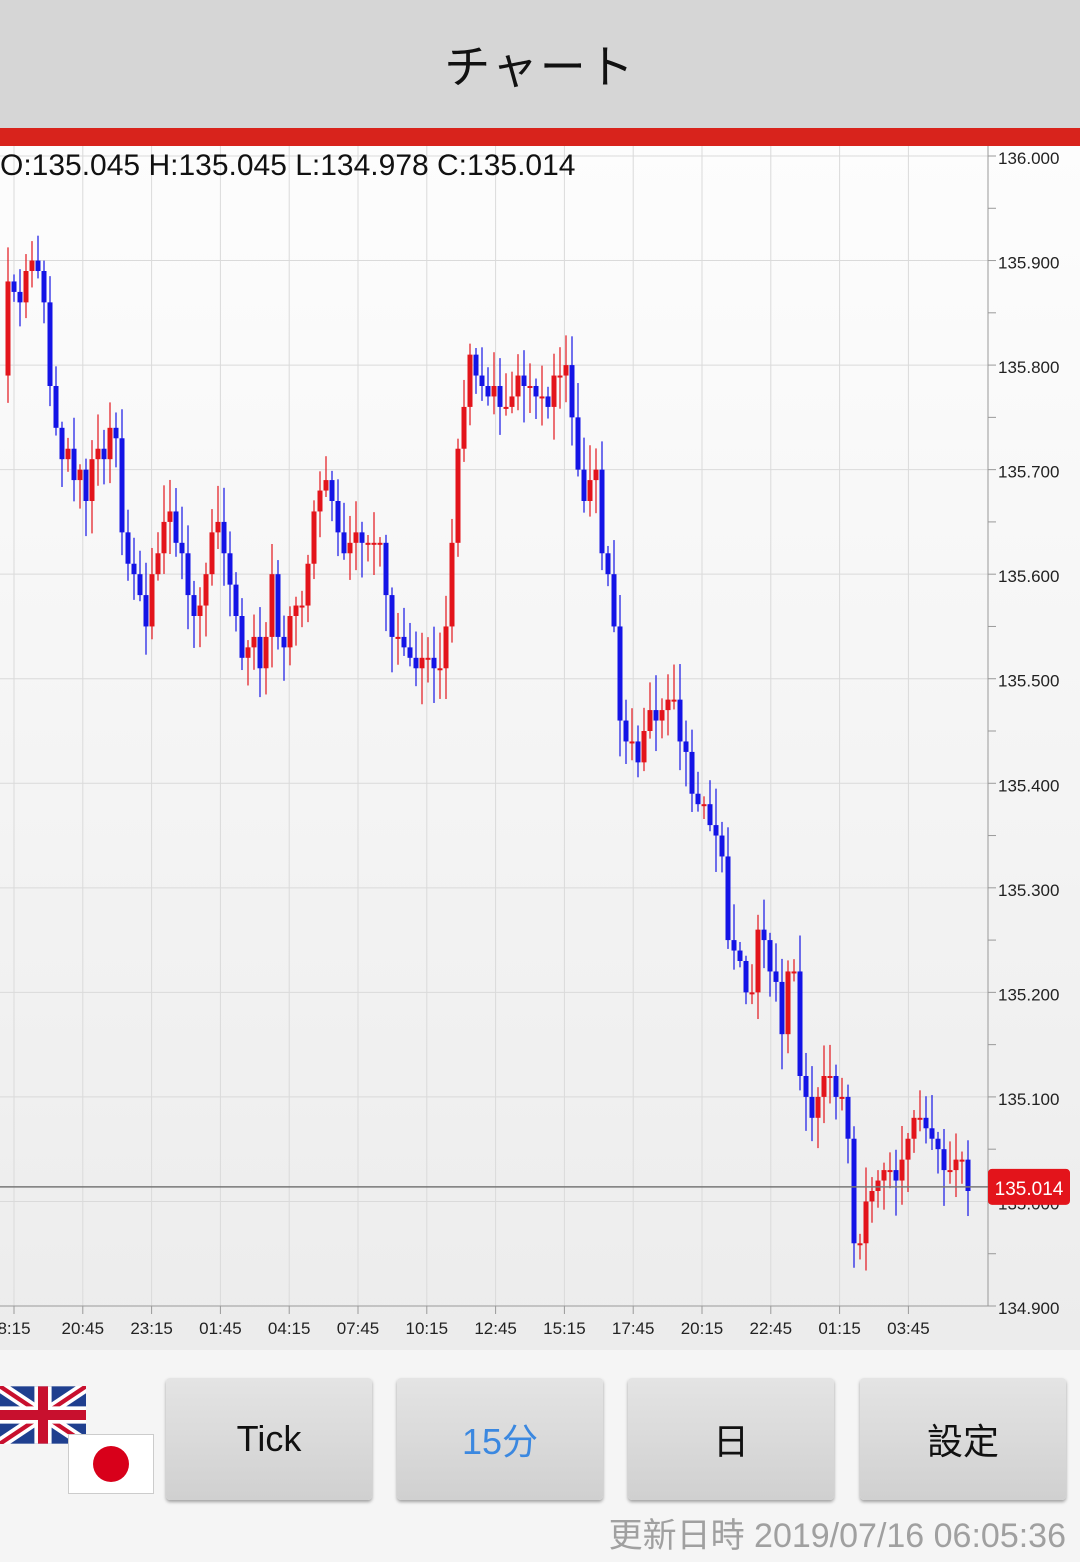  What do you see at coordinates (702, 1328) in the screenshot?
I see `x-tick-label: 20:15` at bounding box center [702, 1328].